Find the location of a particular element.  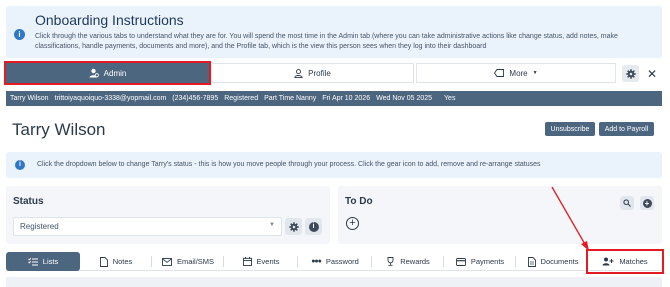

tab-matches: Matches is located at coordinates (625, 261).